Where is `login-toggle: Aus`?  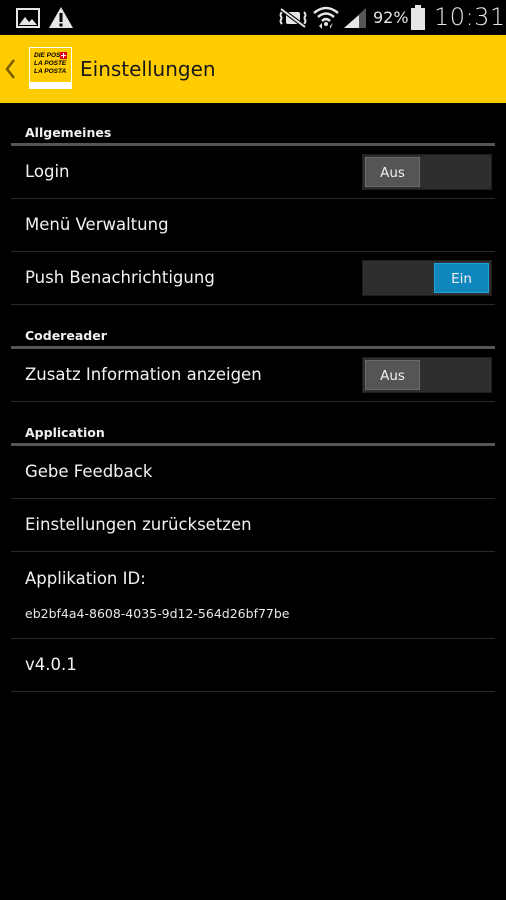
login-toggle: Aus is located at coordinates (427, 172).